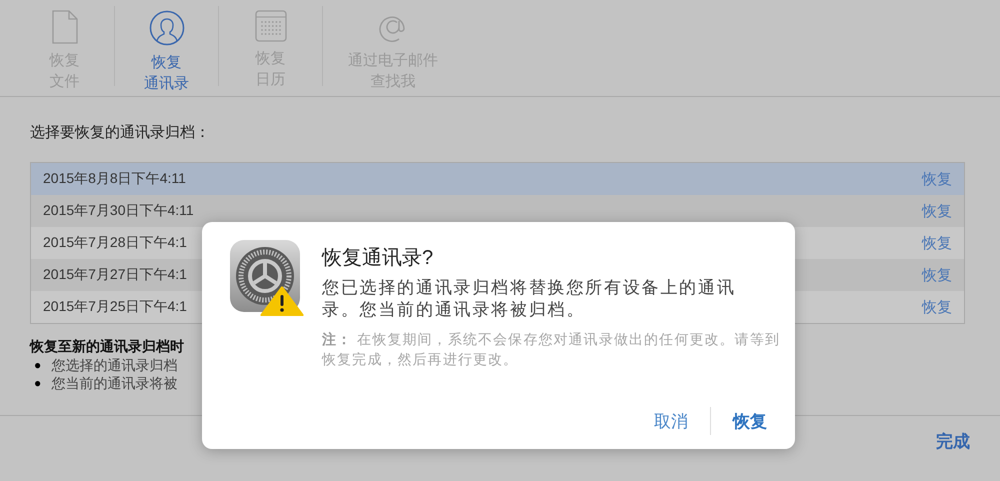 The width and height of the screenshot is (1000, 481). Describe the element at coordinates (115, 275) in the screenshot. I see `archive-date: 2015年7月27日下午4:1` at that location.